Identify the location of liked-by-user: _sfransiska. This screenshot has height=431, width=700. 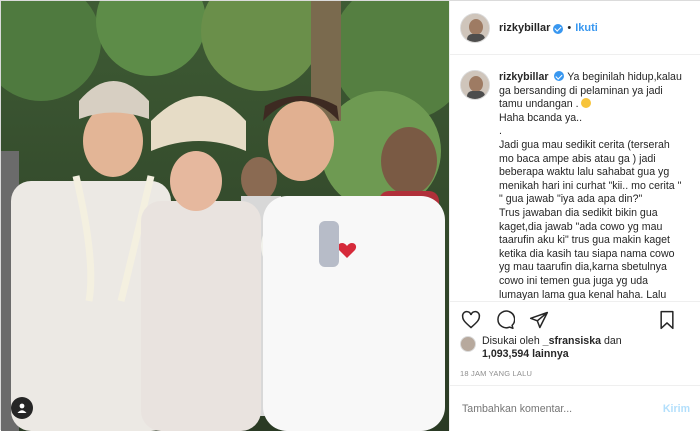
(572, 341).